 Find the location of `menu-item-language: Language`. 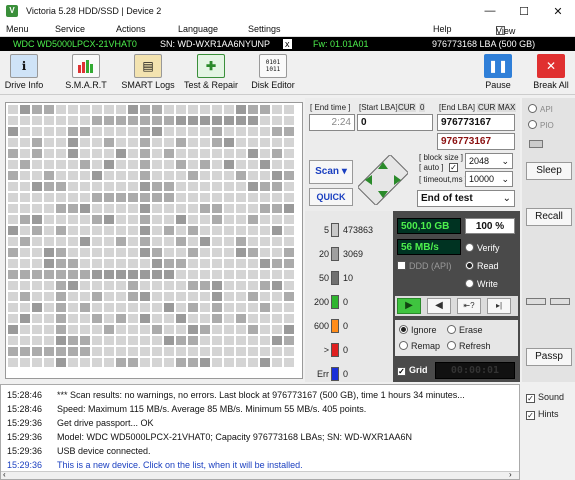

menu-item-language: Language is located at coordinates (198, 29).